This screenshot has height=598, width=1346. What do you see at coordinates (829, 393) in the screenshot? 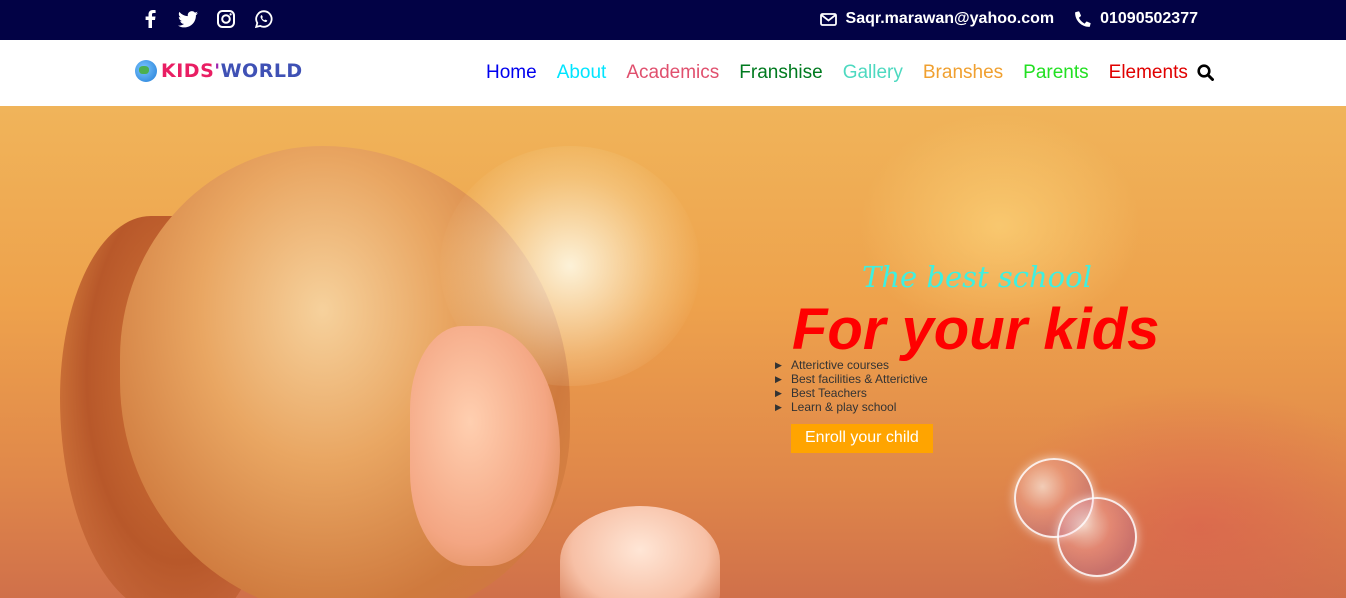
I see `feature-text: Best Teachers` at bounding box center [829, 393].